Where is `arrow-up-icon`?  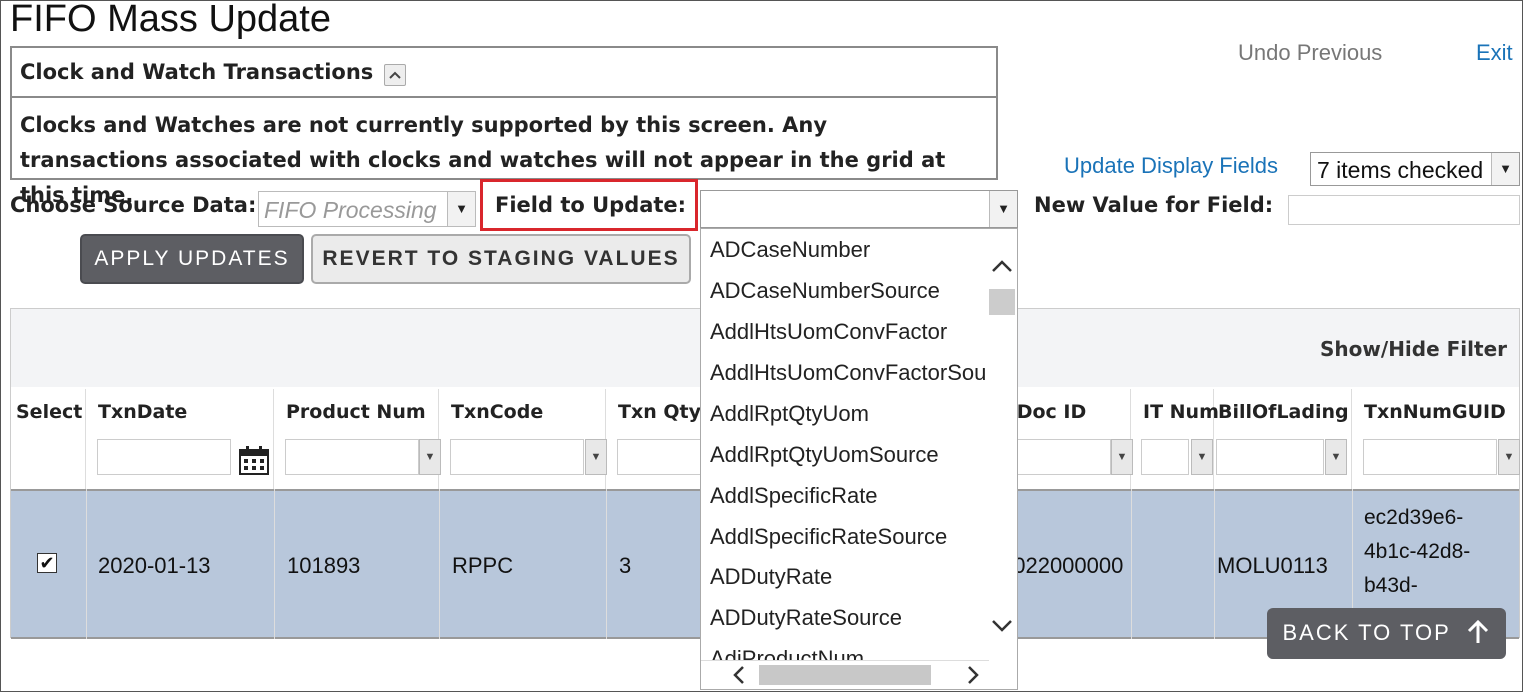
arrow-up-icon is located at coordinates (1477, 631).